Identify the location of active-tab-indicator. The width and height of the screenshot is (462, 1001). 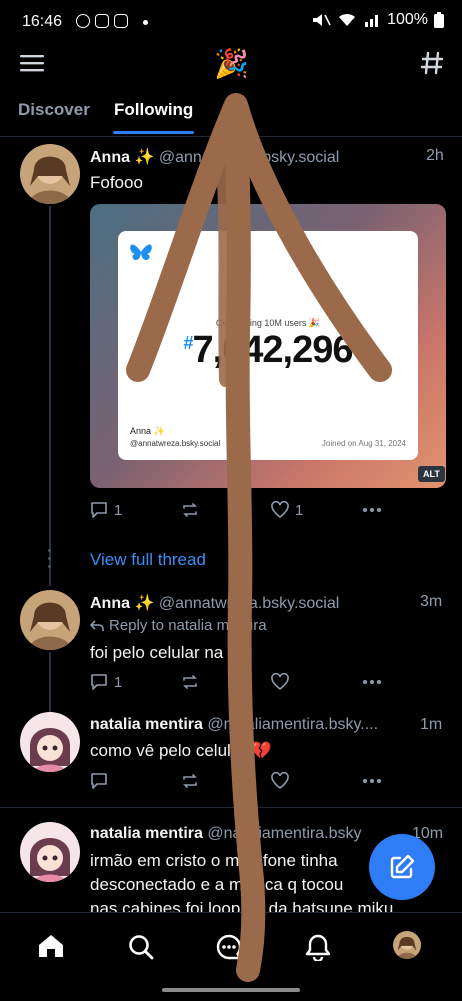
(153, 132).